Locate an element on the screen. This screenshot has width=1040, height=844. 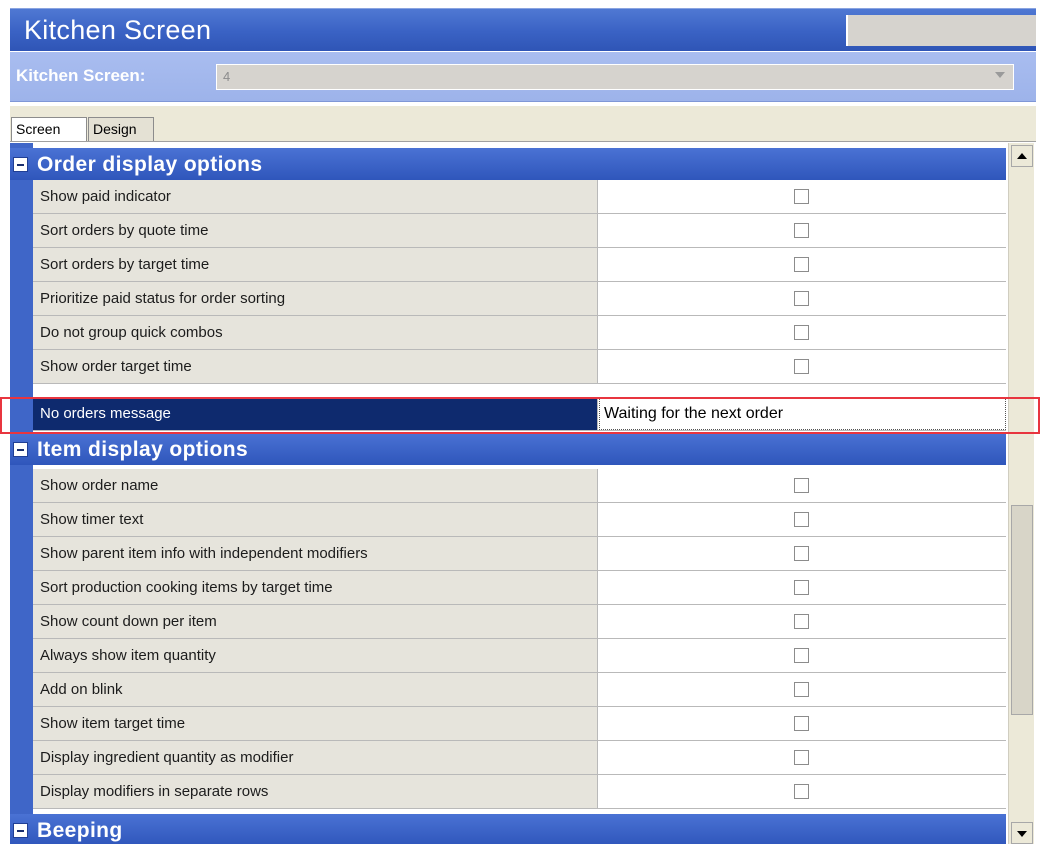
display-modifiers-separate-rows-checkbox is located at coordinates (801, 791).